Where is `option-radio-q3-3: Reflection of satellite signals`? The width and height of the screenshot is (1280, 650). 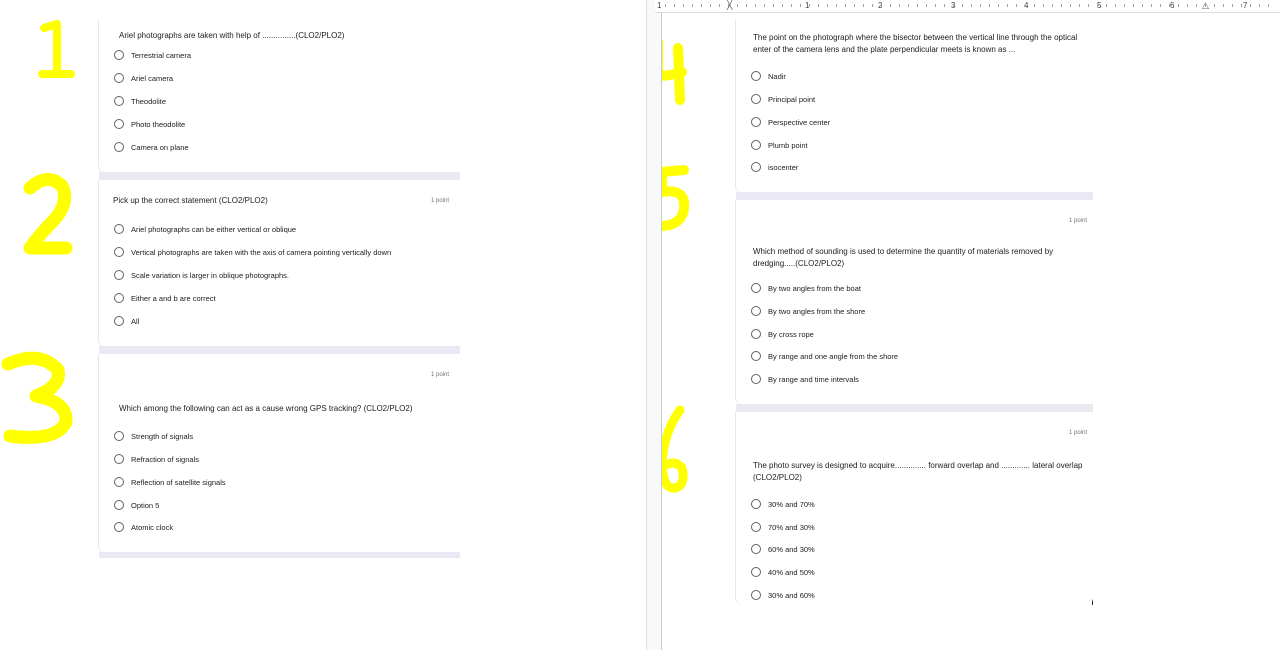 option-radio-q3-3: Reflection of satellite signals is located at coordinates (170, 482).